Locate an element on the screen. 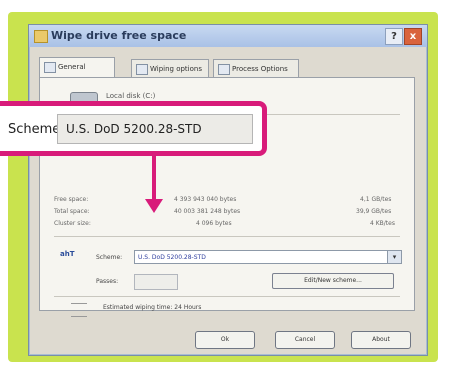  tab-general-label: General is located at coordinates (72, 67).